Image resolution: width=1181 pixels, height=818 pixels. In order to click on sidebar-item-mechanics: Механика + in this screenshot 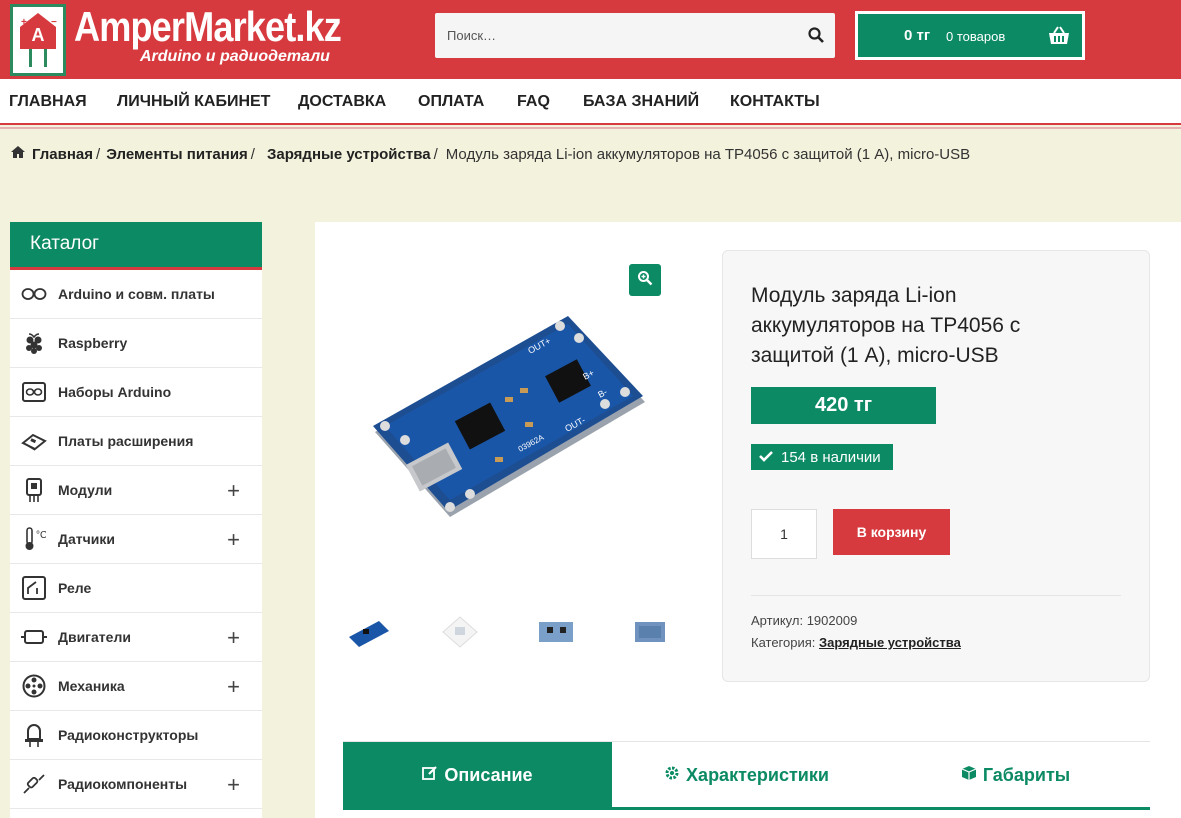, I will do `click(136, 686)`.